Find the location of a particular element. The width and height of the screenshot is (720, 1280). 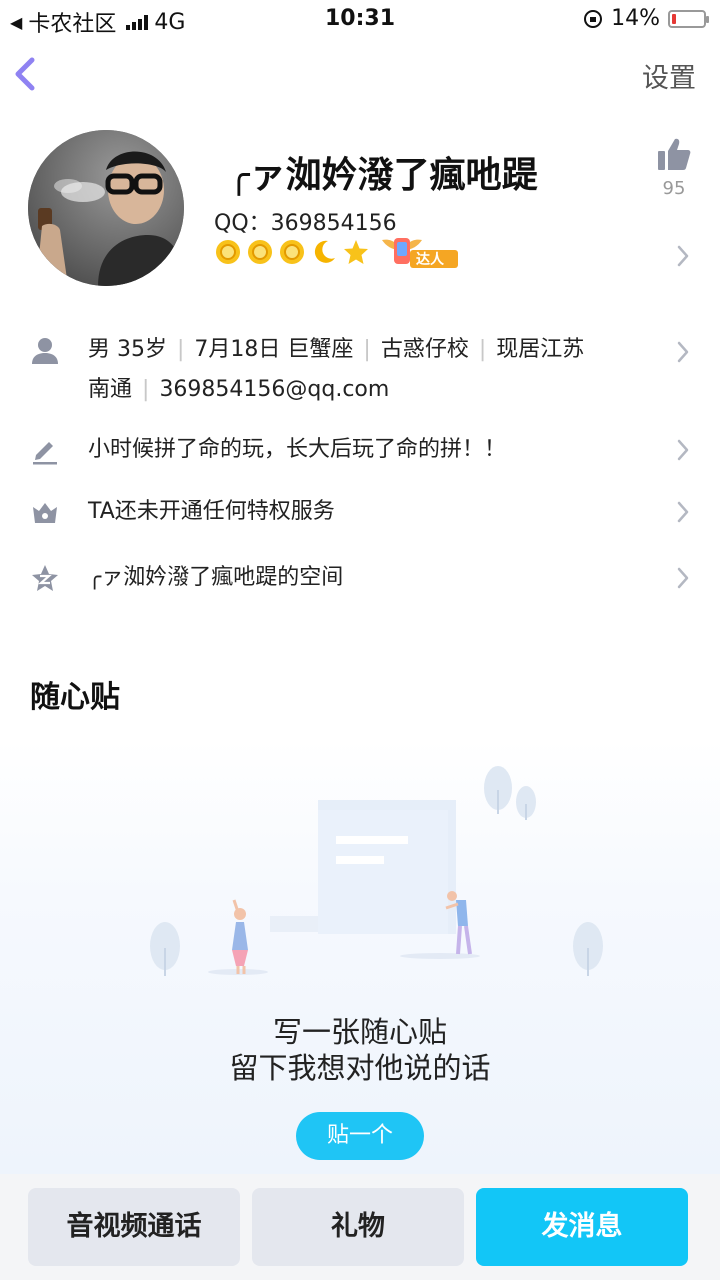

moon-icon is located at coordinates (324, 251).